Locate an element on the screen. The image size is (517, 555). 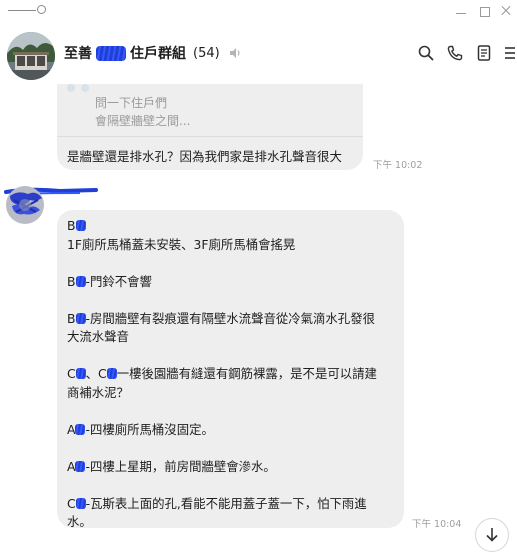
arrow-down-icon is located at coordinates (492, 535).